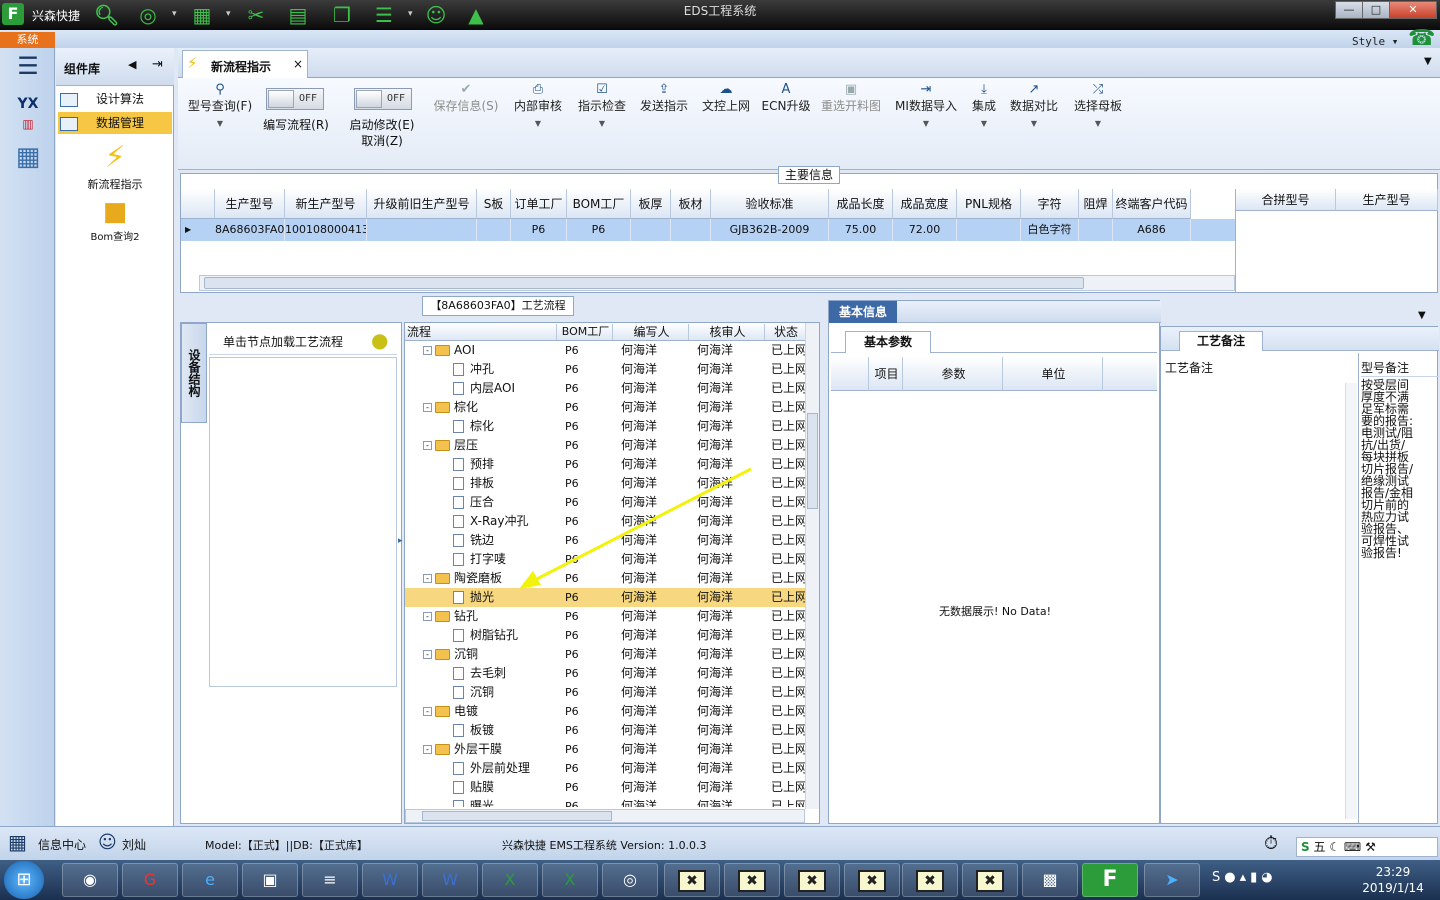 This screenshot has width=1440, height=900. I want to click on tree-row: 内层AOI P6 何海洋 何海洋 已上网, so click(605, 388).